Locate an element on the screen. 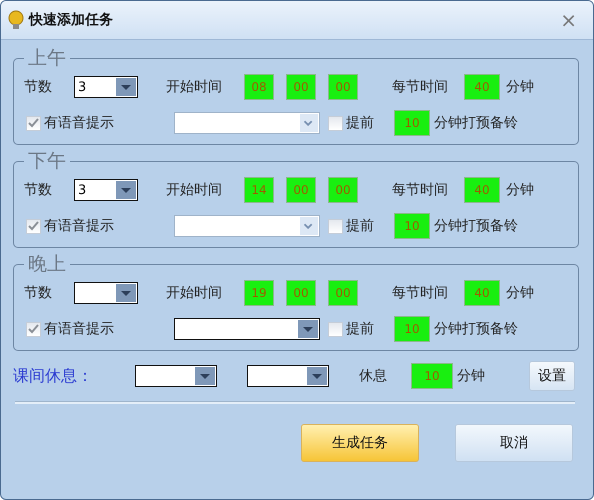  time-field: 19 is located at coordinates (259, 293).